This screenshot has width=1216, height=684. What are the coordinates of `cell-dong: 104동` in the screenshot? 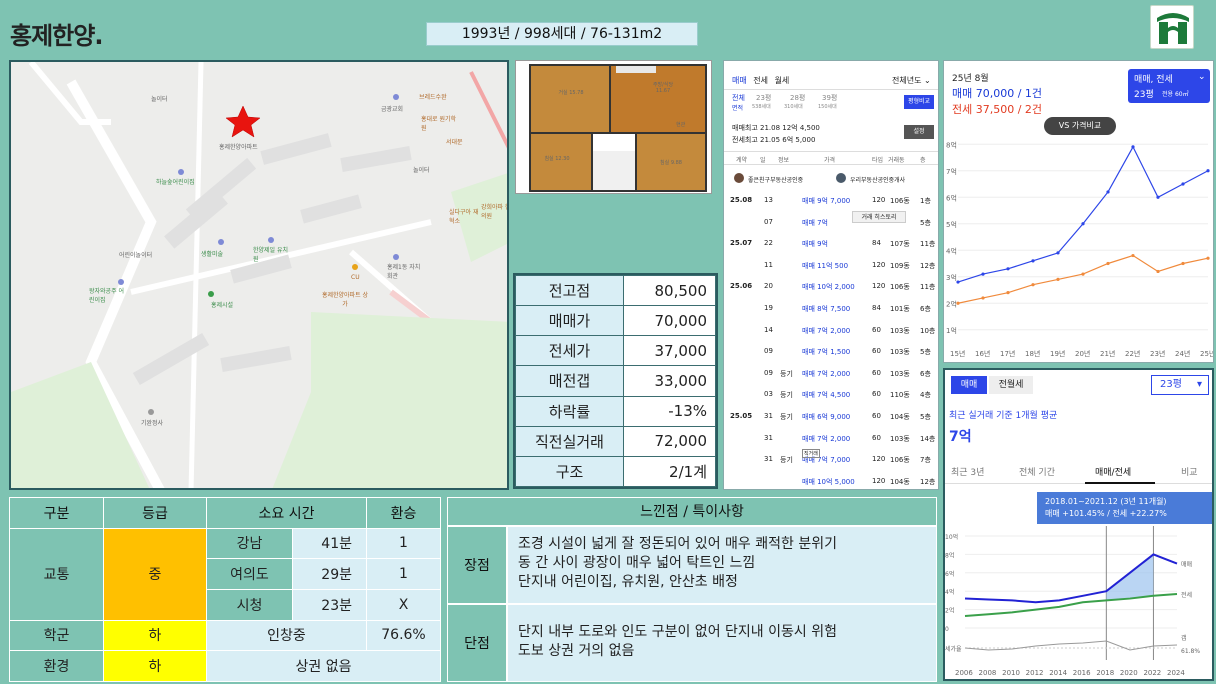 It's located at (900, 481).